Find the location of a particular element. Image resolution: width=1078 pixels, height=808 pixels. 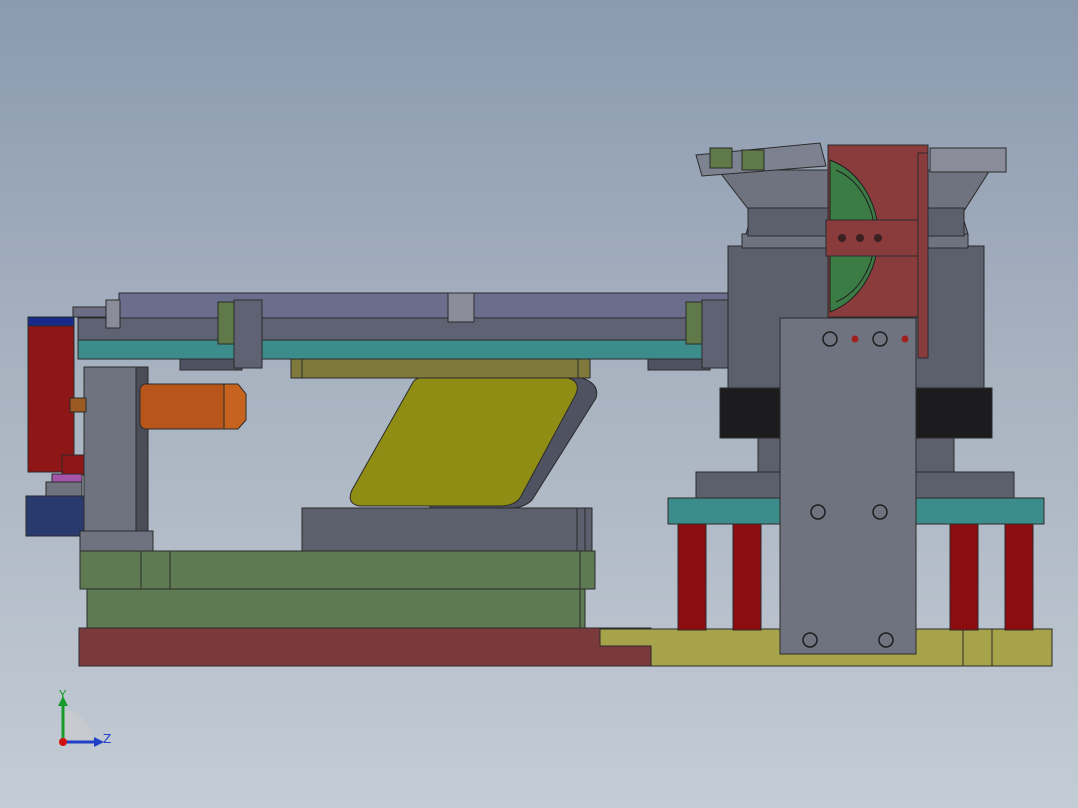

cylinder-support is located at coordinates (110, 449).